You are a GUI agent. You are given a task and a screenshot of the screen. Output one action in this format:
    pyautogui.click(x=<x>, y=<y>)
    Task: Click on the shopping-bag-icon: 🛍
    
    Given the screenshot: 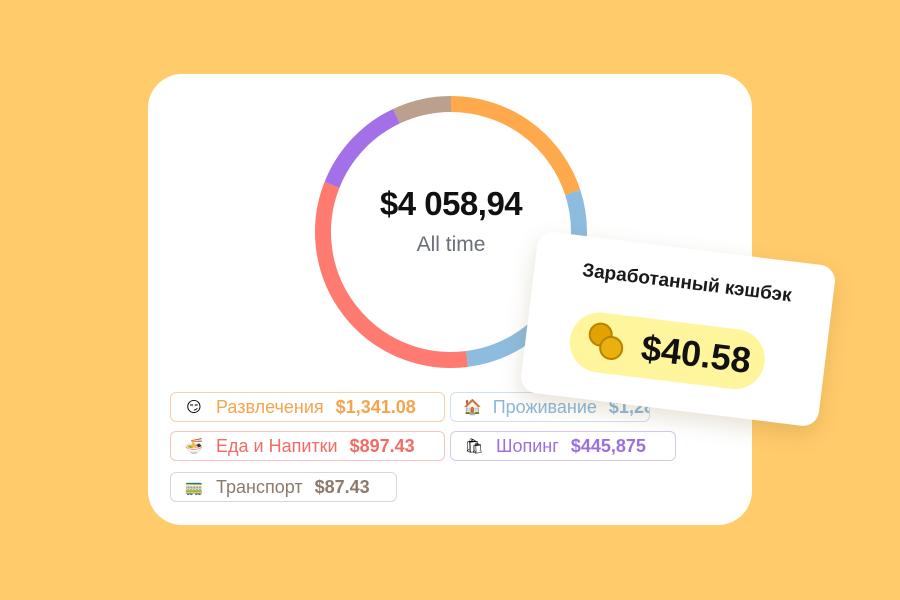 What is the action you would take?
    pyautogui.click(x=474, y=446)
    